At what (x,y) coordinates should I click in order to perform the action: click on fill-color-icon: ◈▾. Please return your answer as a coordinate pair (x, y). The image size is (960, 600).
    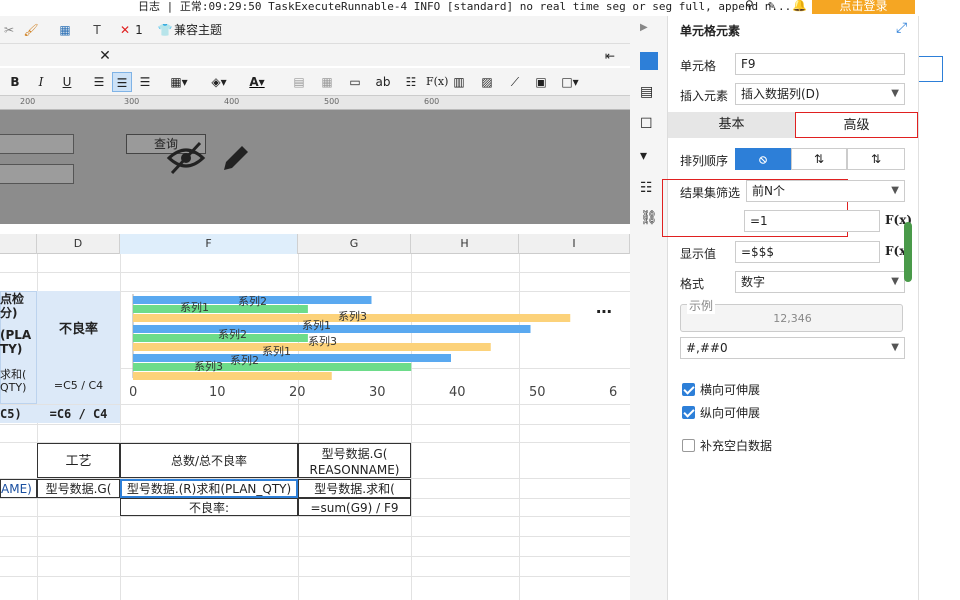
    Looking at the image, I should click on (219, 82).